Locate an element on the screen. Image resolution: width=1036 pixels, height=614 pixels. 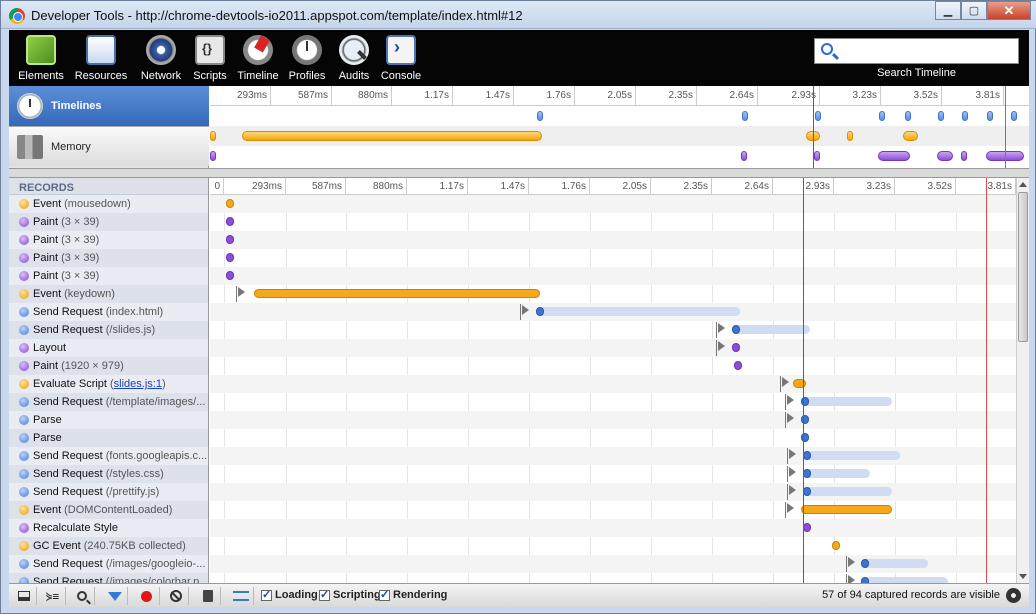
maximize-button: ▢ is located at coordinates (974, 10).